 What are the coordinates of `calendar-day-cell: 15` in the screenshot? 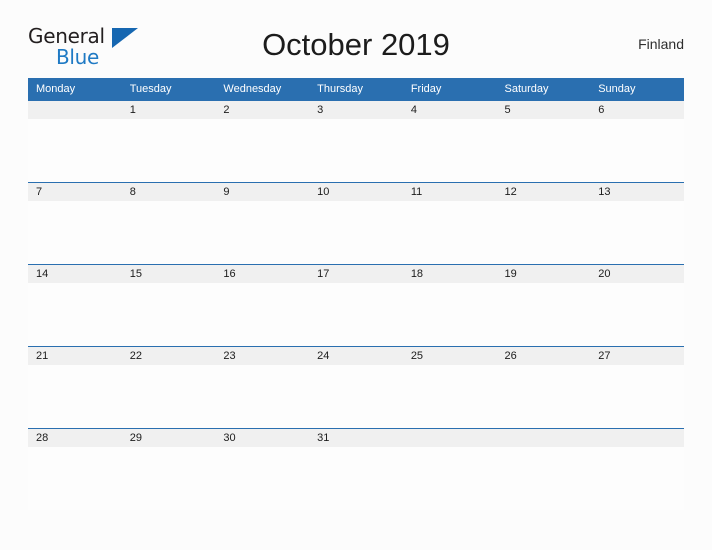 It's located at (168, 305).